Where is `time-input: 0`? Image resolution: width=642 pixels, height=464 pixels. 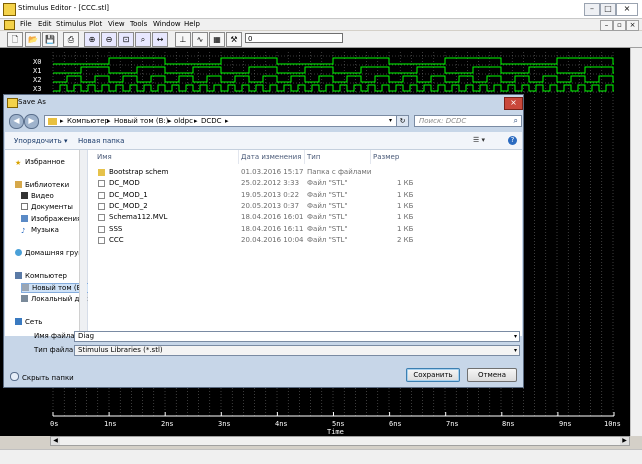 time-input: 0 is located at coordinates (294, 38).